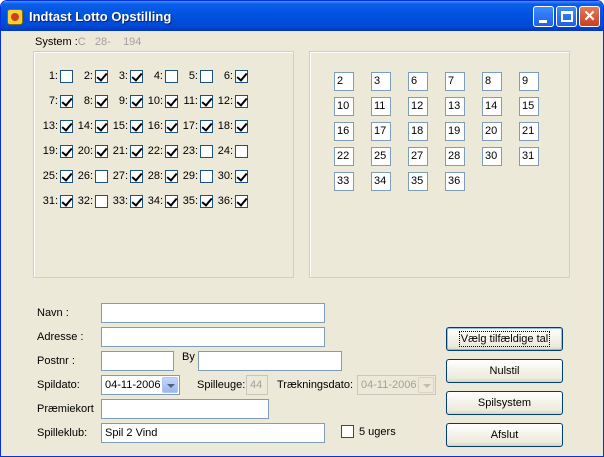  Describe the element at coordinates (377, 432) in the screenshot. I see `ugers-label: 5 ugers` at that location.